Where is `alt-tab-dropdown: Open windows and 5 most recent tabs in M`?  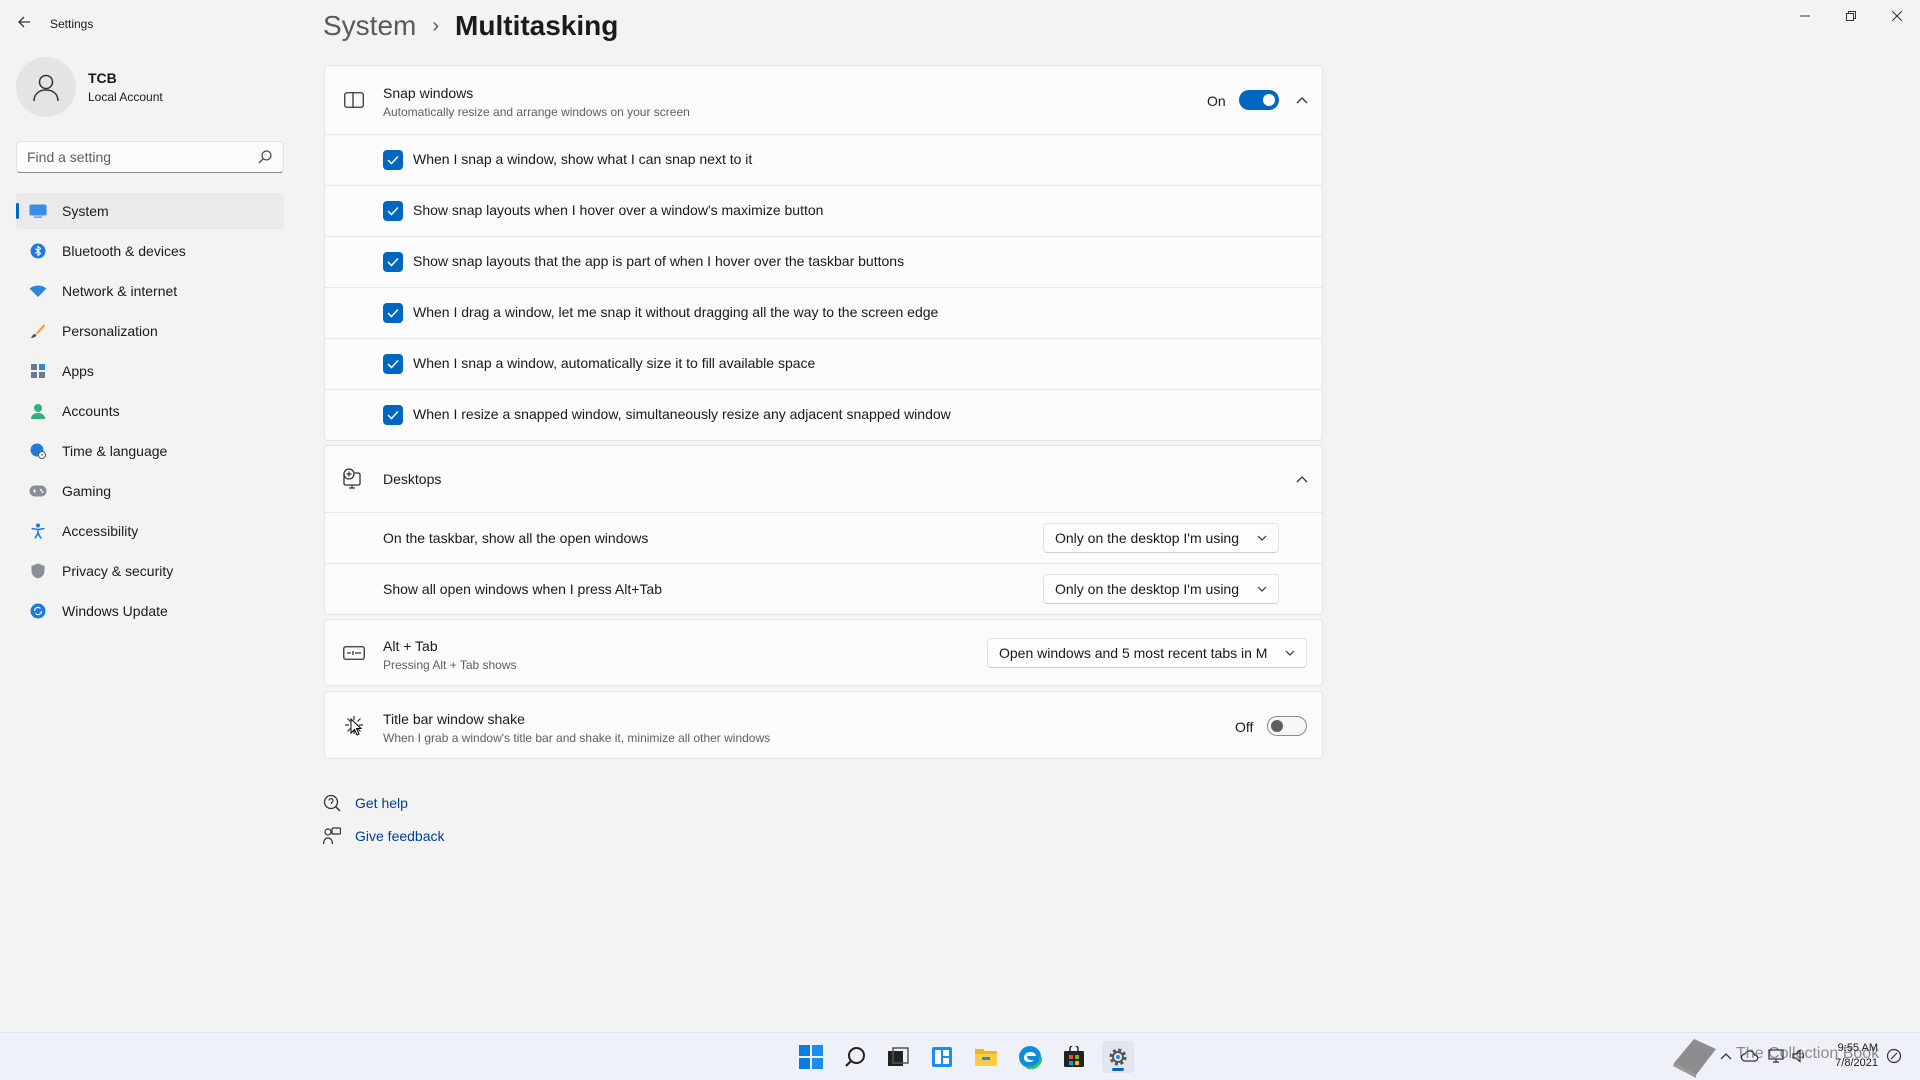 alt-tab-dropdown: Open windows and 5 most recent tabs in M is located at coordinates (1147, 653).